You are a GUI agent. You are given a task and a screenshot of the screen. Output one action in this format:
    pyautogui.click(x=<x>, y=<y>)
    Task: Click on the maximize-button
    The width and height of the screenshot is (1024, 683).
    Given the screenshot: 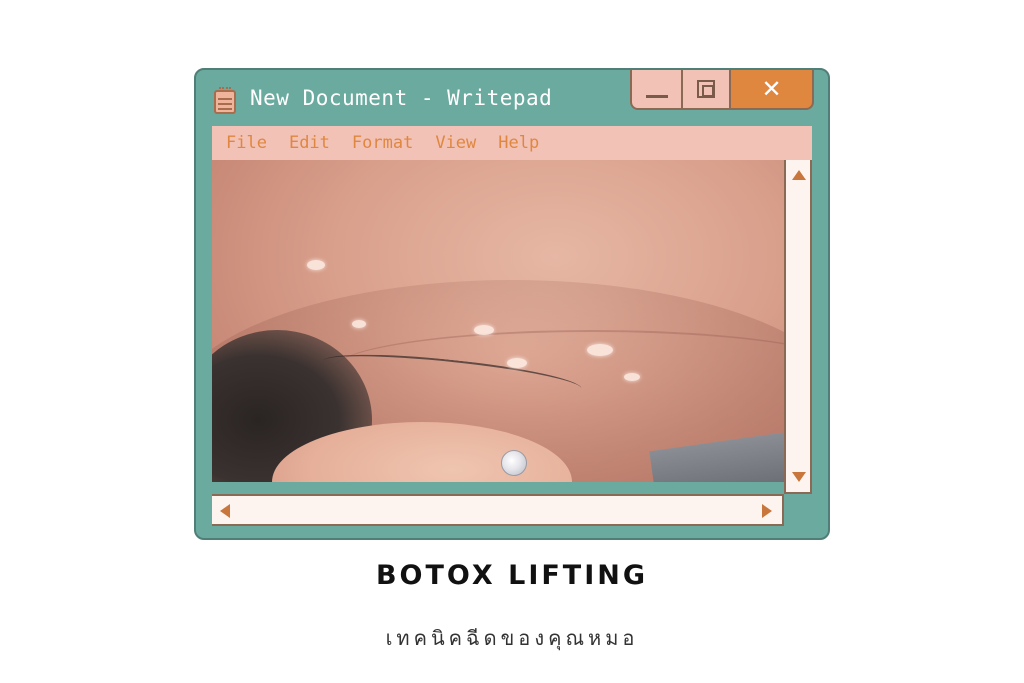 What is the action you would take?
    pyautogui.click(x=707, y=90)
    